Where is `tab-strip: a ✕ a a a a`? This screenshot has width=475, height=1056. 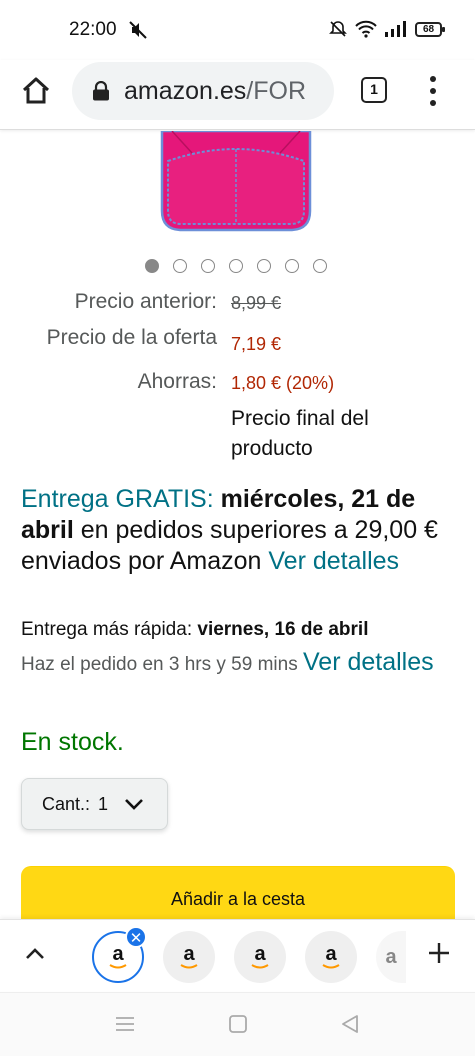
tab-strip: a ✕ a a a a is located at coordinates (237, 955).